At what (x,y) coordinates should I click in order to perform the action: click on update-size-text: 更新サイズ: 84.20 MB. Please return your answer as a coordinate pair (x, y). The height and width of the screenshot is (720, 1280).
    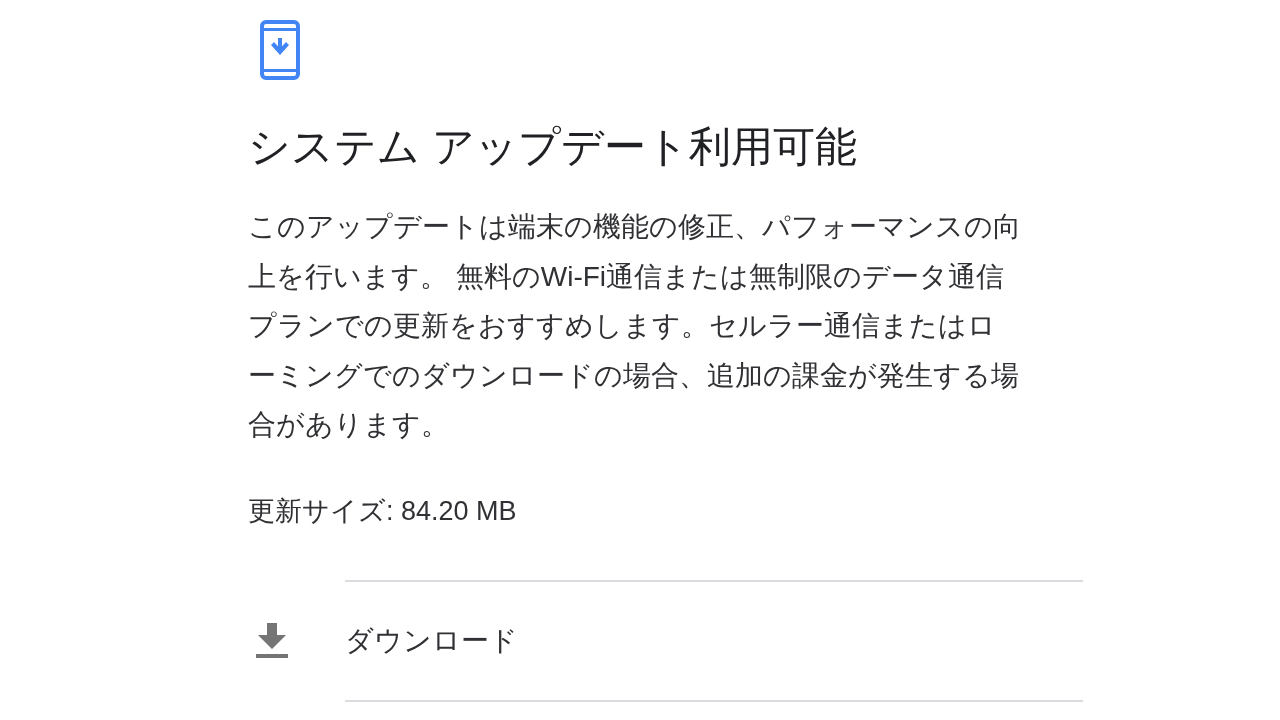
    Looking at the image, I should click on (382, 511).